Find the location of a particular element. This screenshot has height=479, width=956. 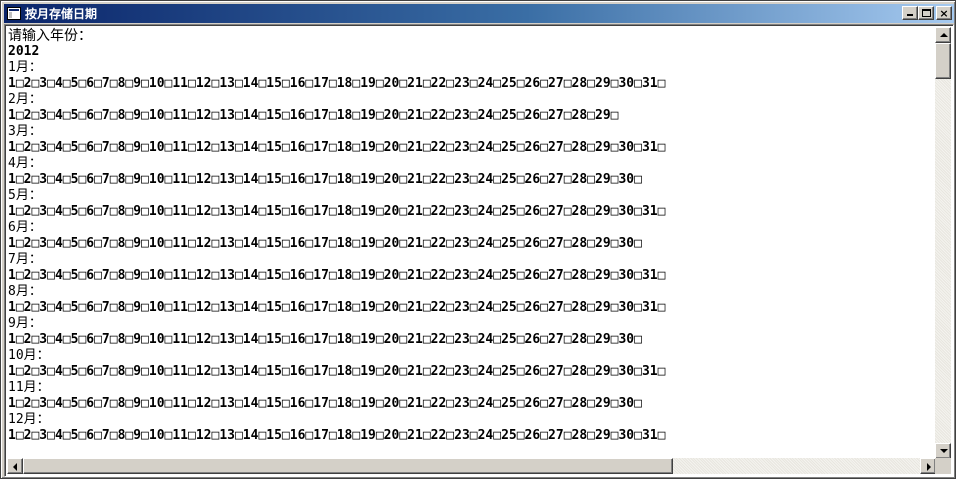

vertical-scroll-thumb is located at coordinates (943, 61).